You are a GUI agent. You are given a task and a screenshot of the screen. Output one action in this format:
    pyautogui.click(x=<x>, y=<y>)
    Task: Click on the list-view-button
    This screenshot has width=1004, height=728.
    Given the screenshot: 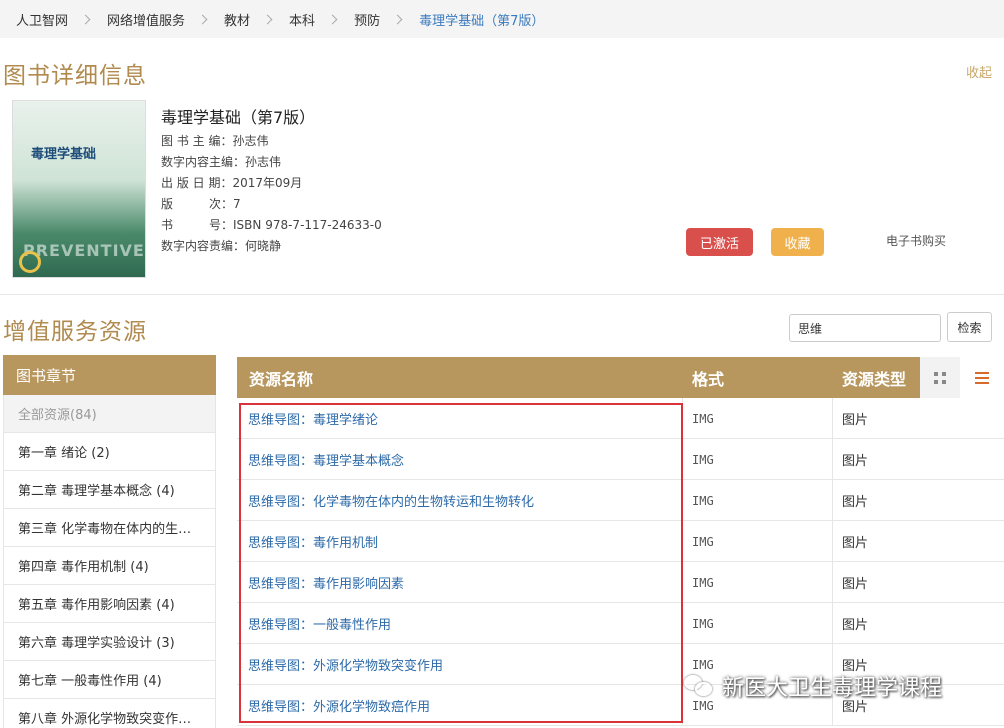 What is the action you would take?
    pyautogui.click(x=982, y=377)
    